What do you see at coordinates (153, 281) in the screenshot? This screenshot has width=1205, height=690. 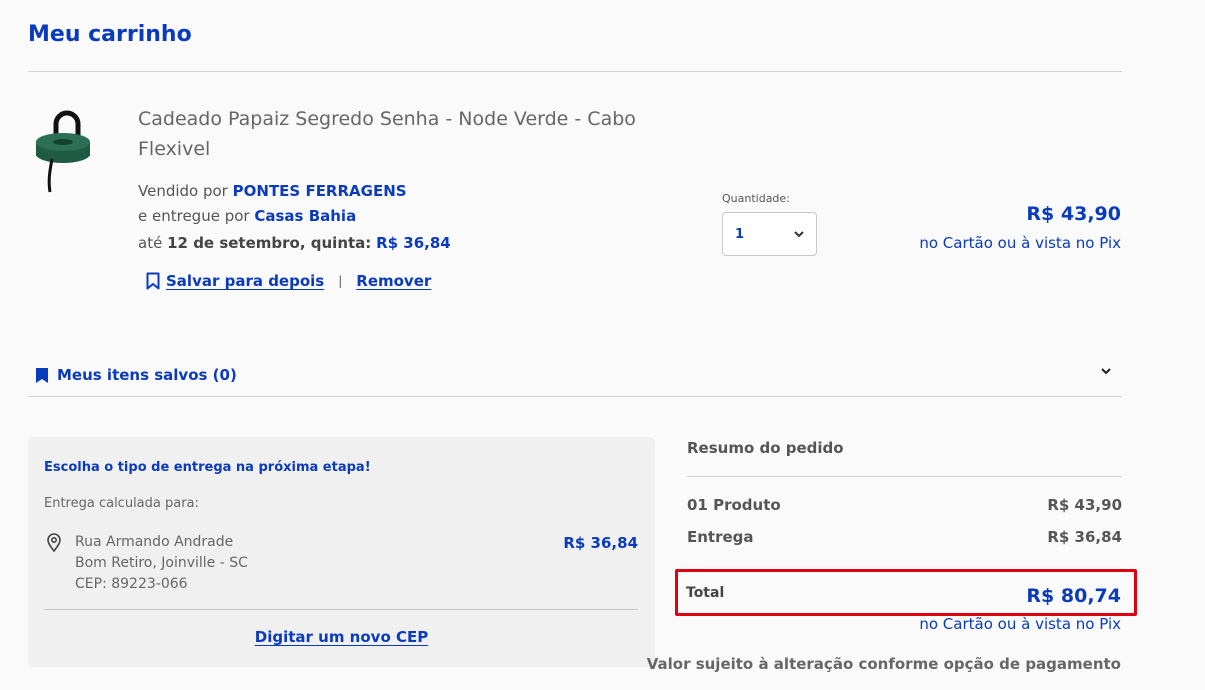 I see `bookmark-icon` at bounding box center [153, 281].